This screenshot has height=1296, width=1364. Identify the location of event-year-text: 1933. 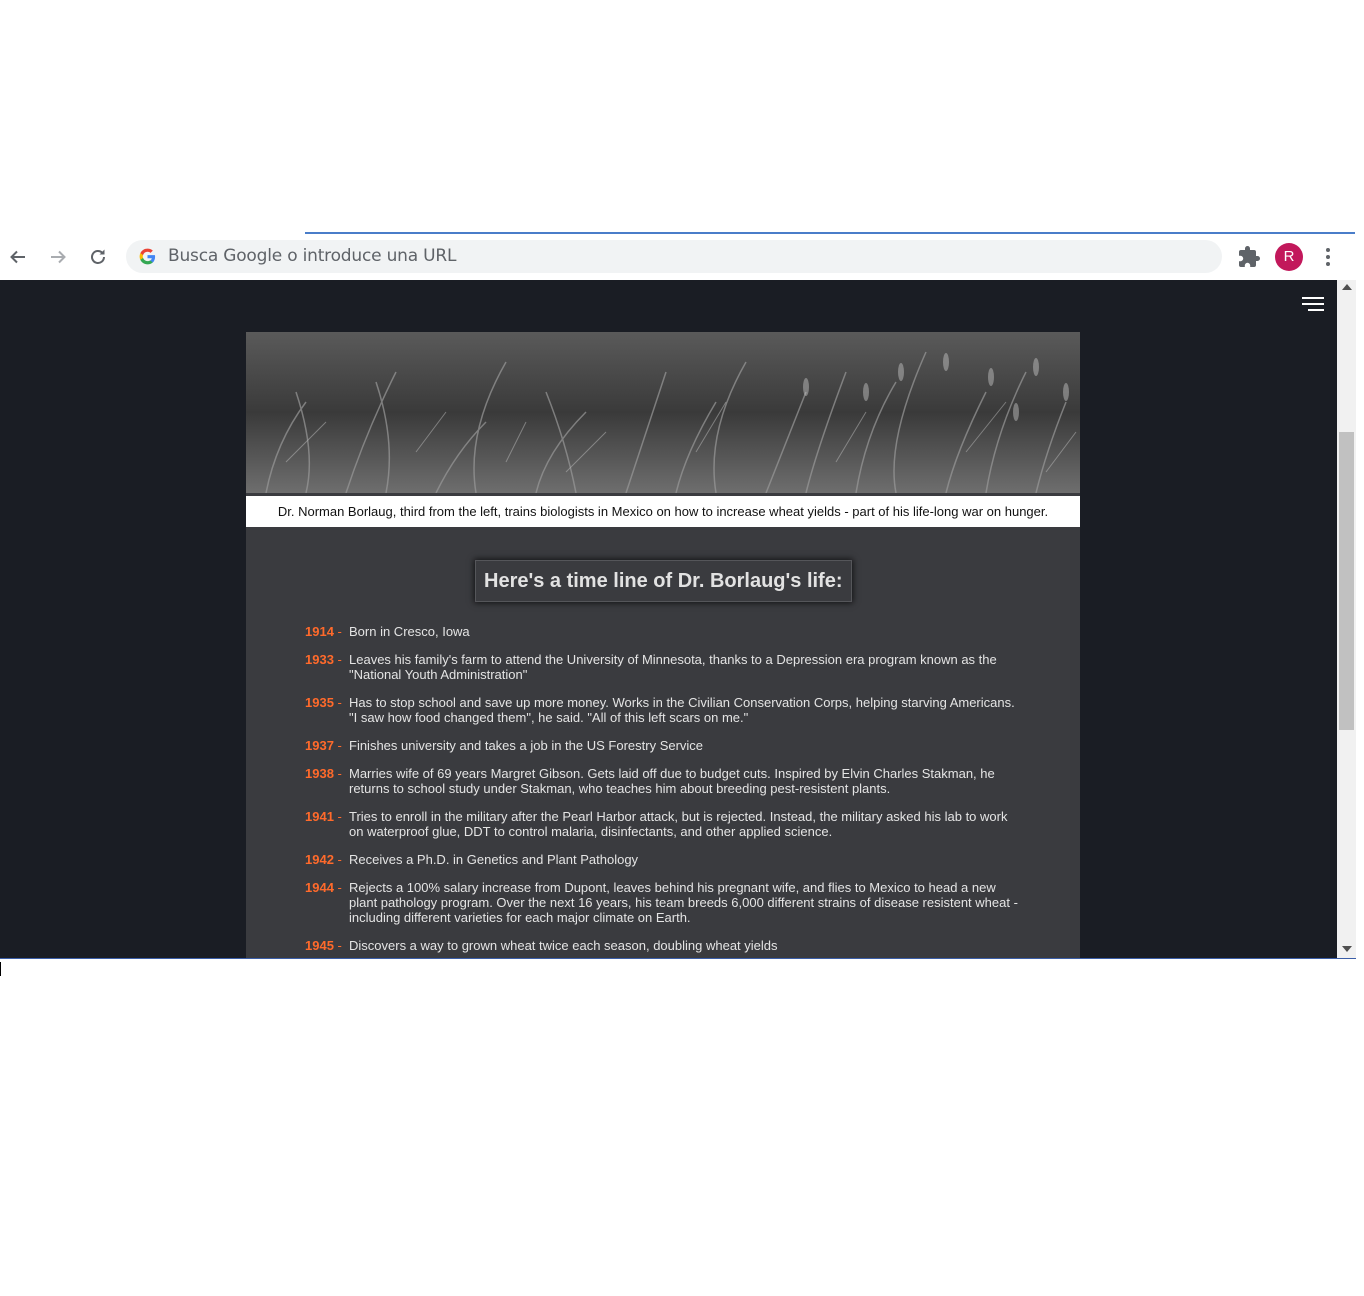
(319, 659).